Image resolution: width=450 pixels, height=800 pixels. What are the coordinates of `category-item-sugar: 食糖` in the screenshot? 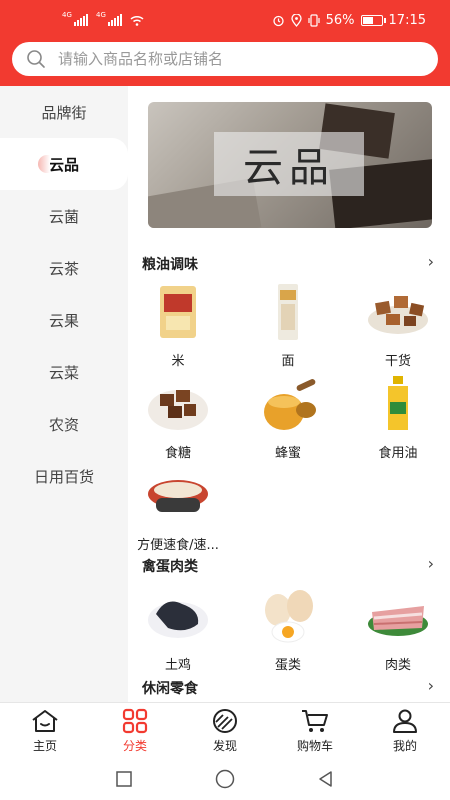 It's located at (178, 416).